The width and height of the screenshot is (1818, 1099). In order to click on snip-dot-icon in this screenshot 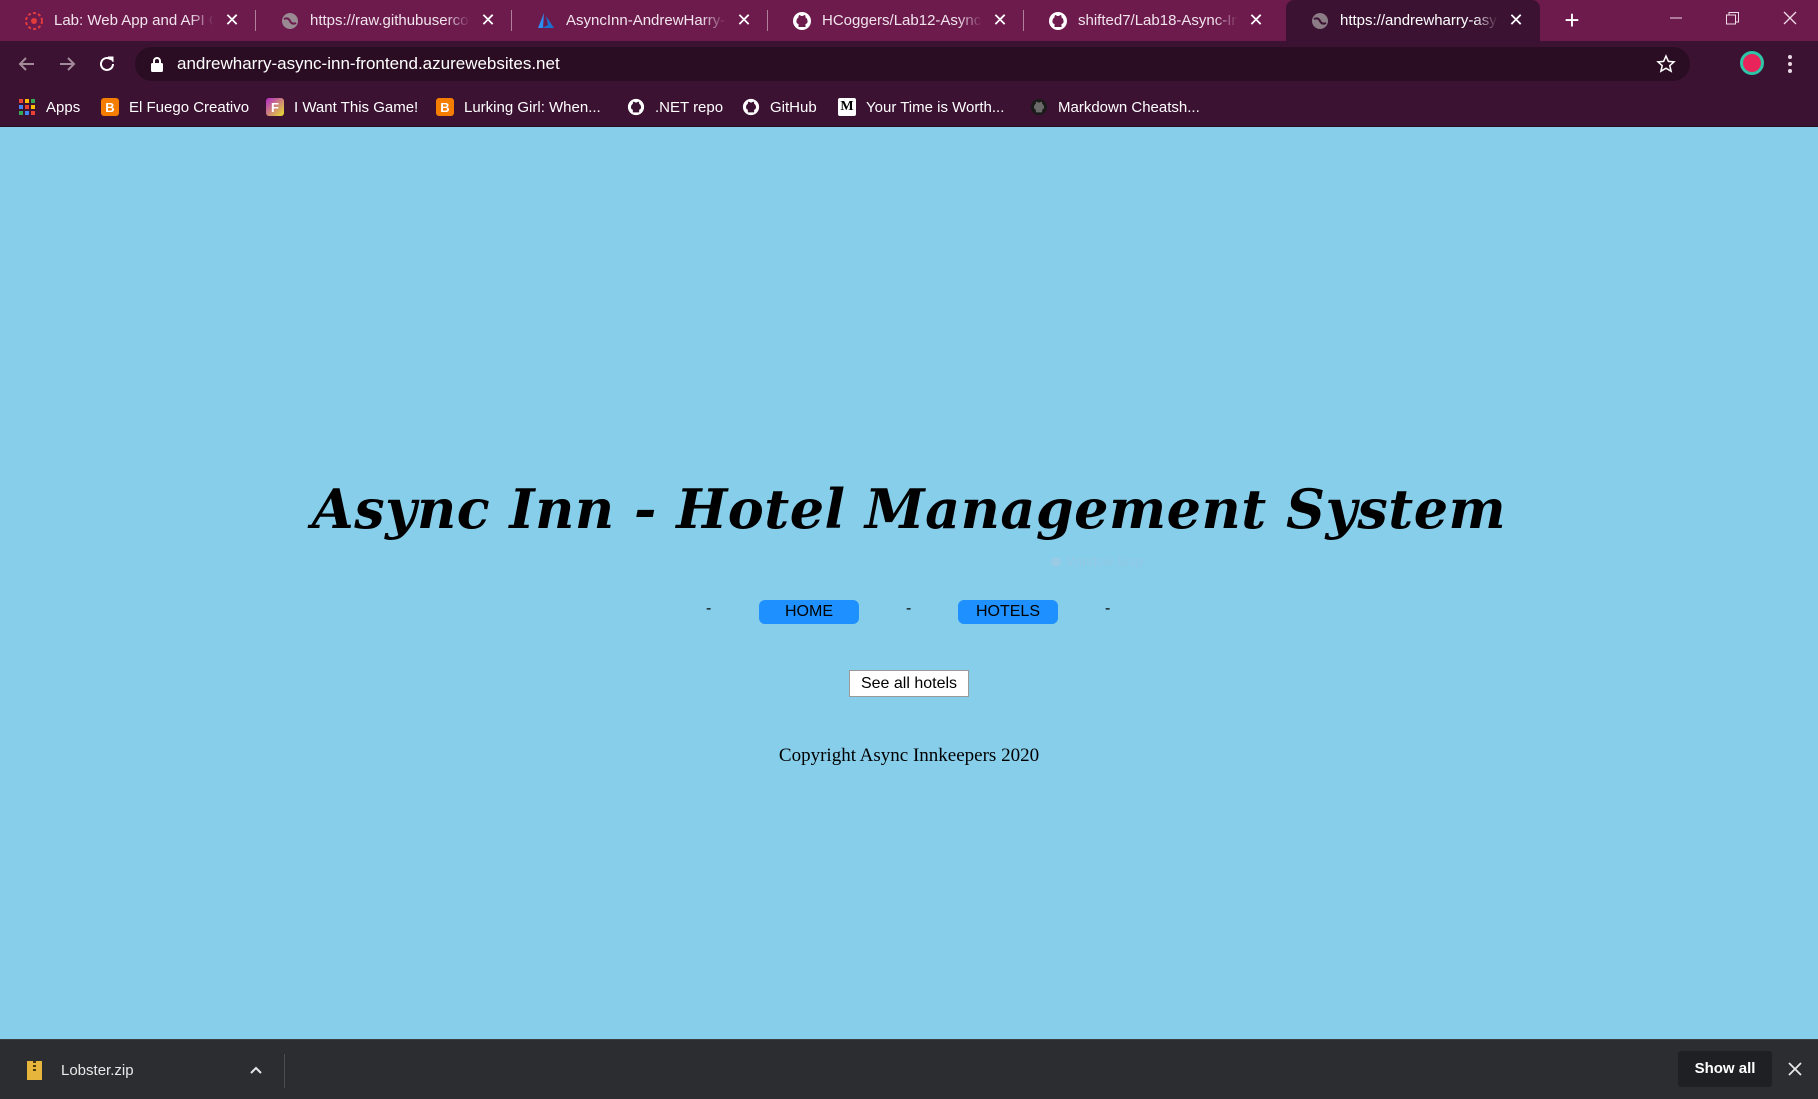, I will do `click(1056, 561)`.